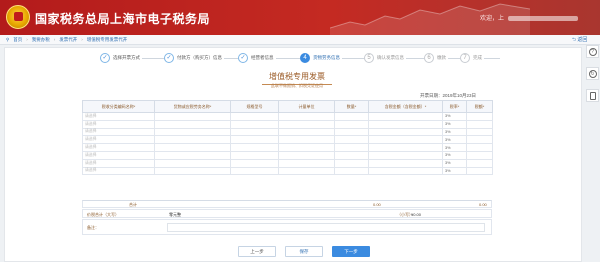 The width and height of the screenshot is (600, 262). I want to click on floating-sidebar: ? ↻, so click(593, 77).